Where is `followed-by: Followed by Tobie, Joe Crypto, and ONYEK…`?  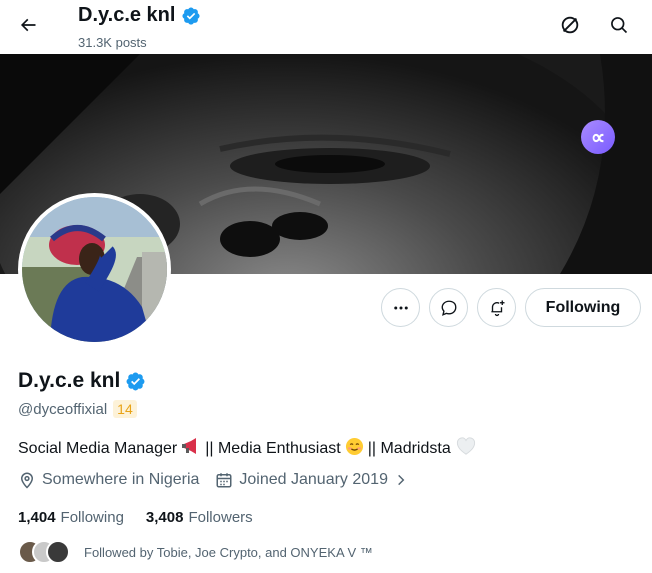 followed-by: Followed by Tobie, Joe Crypto, and ONYEK… is located at coordinates (195, 552).